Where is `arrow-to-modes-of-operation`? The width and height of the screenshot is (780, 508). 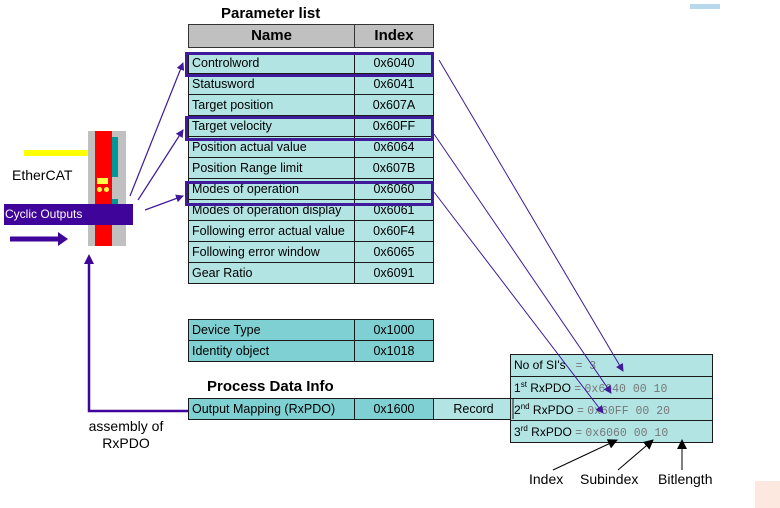 arrow-to-modes-of-operation is located at coordinates (164, 202).